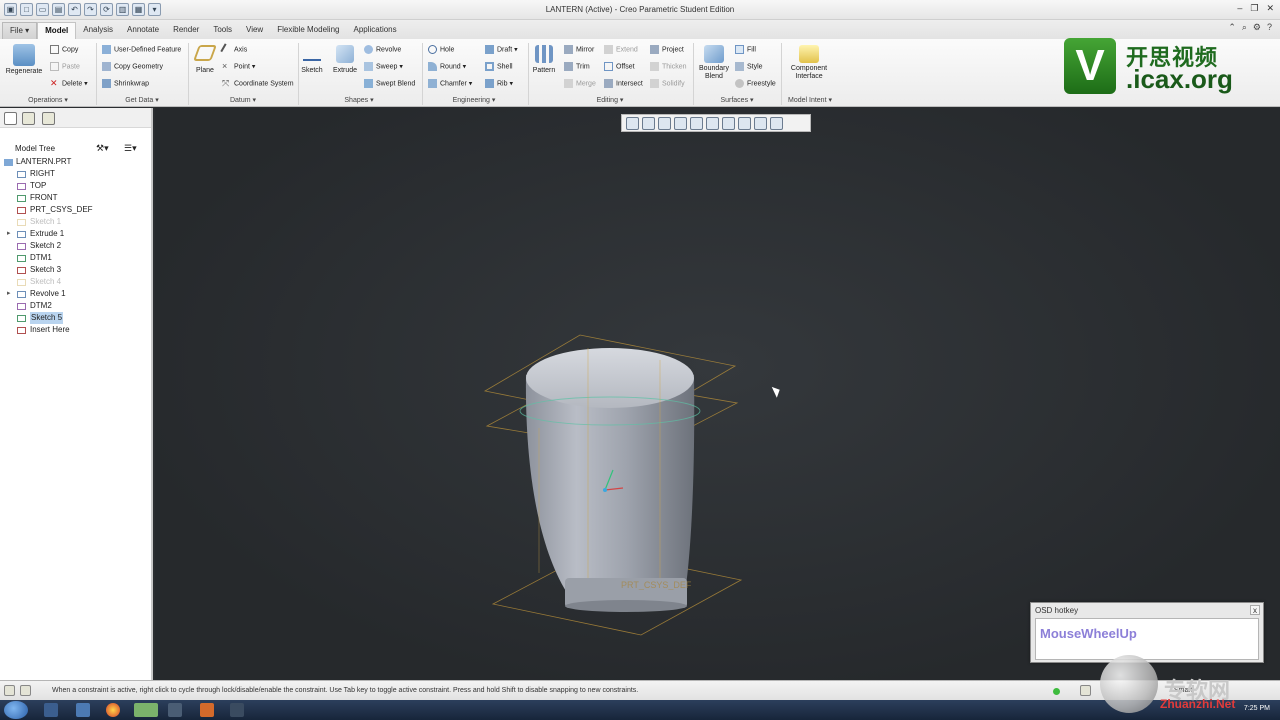 The image size is (1280, 720). I want to click on show-navigator-icon, so click(9, 690).